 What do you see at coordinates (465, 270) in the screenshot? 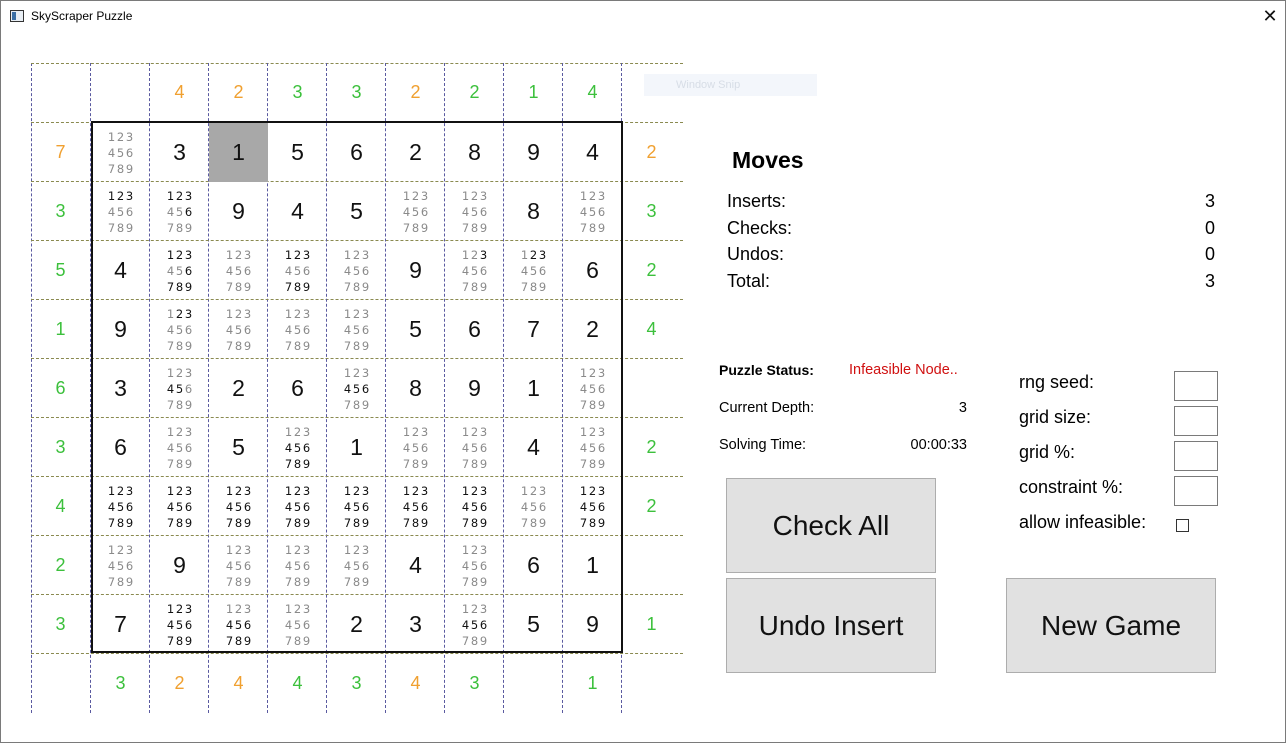
I see `candidate-digit: 4` at bounding box center [465, 270].